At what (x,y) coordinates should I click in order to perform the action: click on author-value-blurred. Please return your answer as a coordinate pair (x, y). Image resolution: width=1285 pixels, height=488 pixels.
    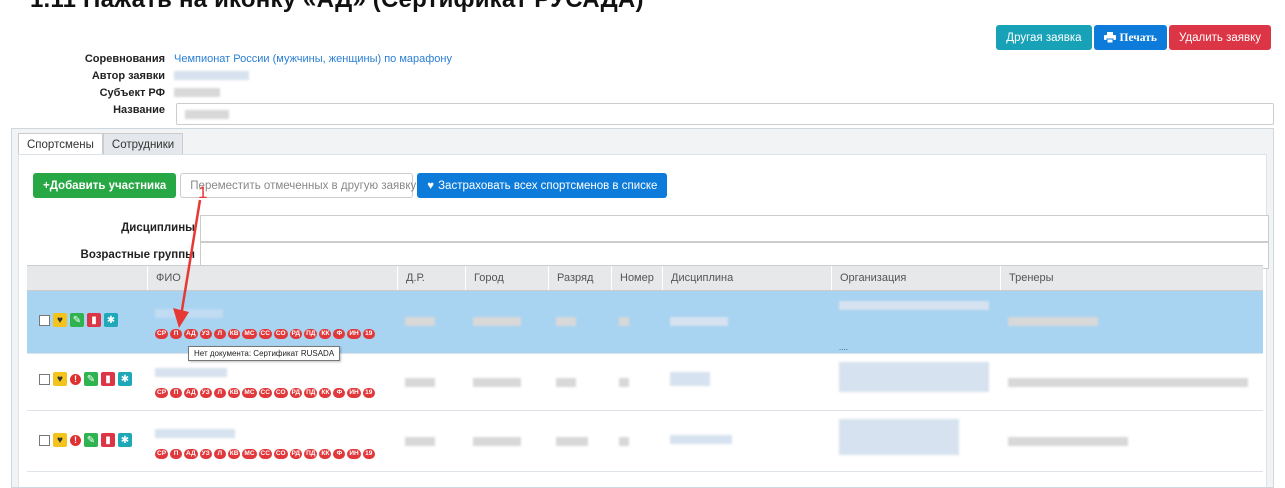
    Looking at the image, I should click on (211, 75).